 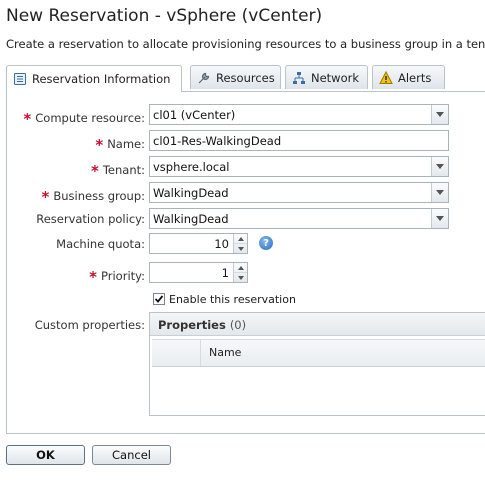 I want to click on enable-reservation-row: Enable this reservation, so click(x=224, y=299).